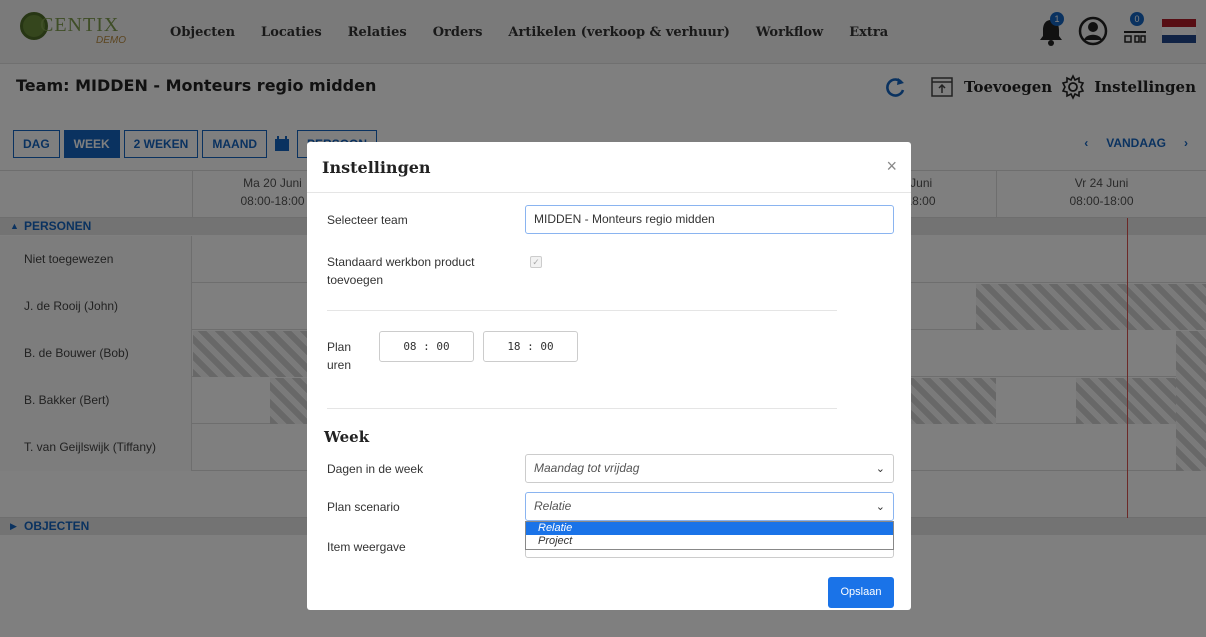 The width and height of the screenshot is (1206, 637). I want to click on modal-title: Instellingen, so click(376, 167).